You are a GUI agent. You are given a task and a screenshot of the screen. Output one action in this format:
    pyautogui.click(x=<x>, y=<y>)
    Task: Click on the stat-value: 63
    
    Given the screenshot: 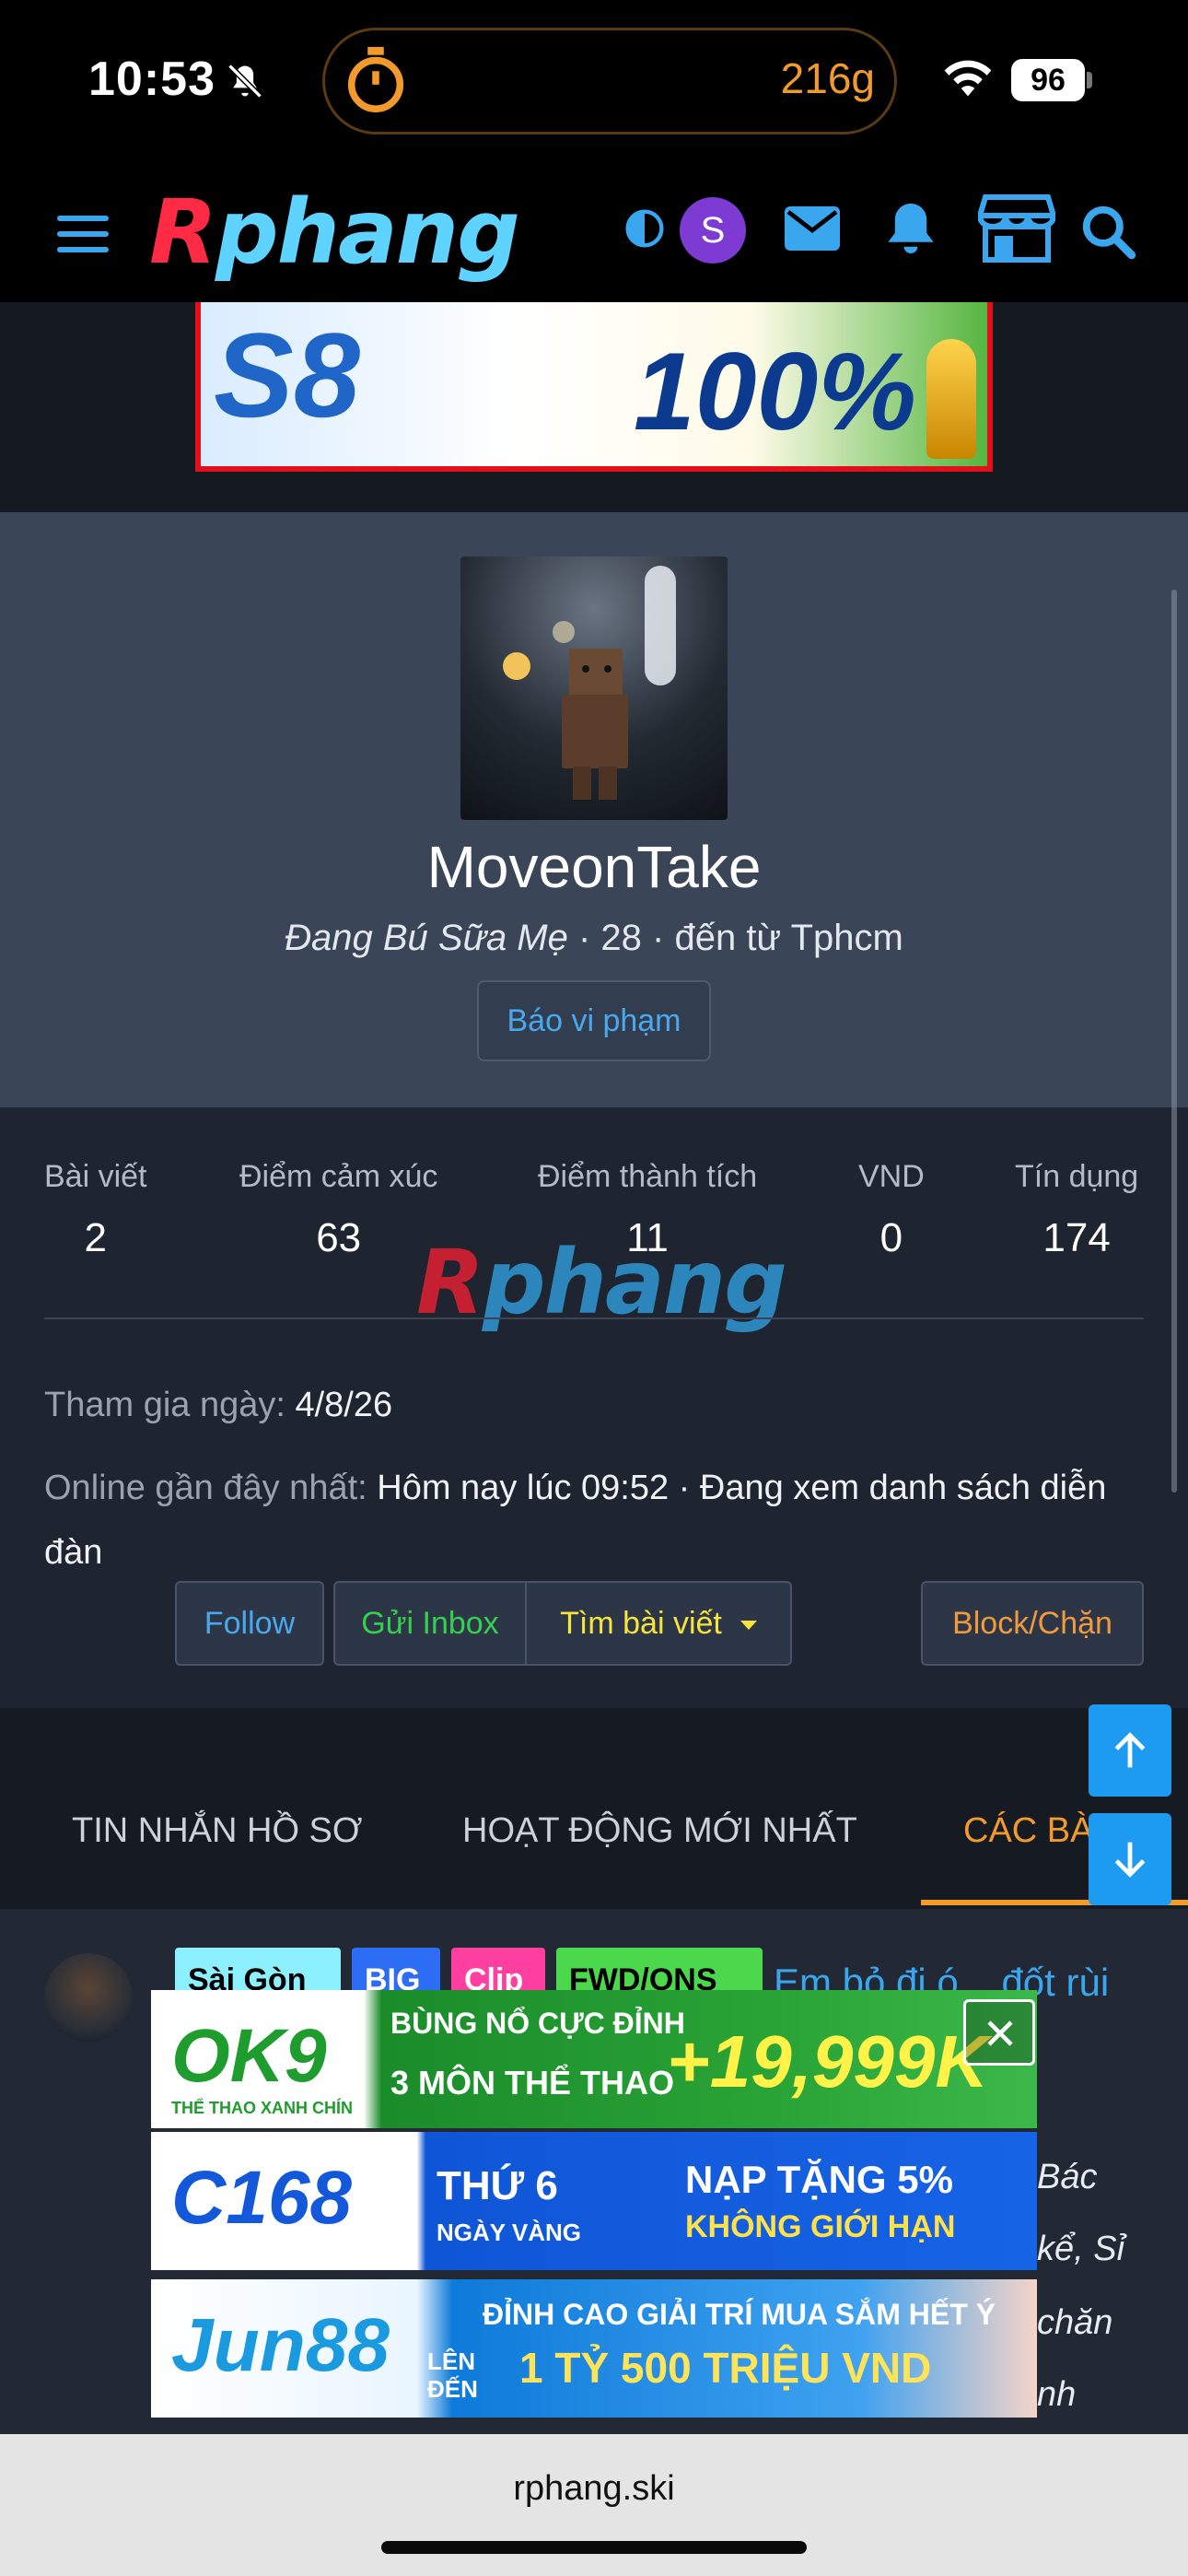 What is the action you would take?
    pyautogui.click(x=339, y=1237)
    